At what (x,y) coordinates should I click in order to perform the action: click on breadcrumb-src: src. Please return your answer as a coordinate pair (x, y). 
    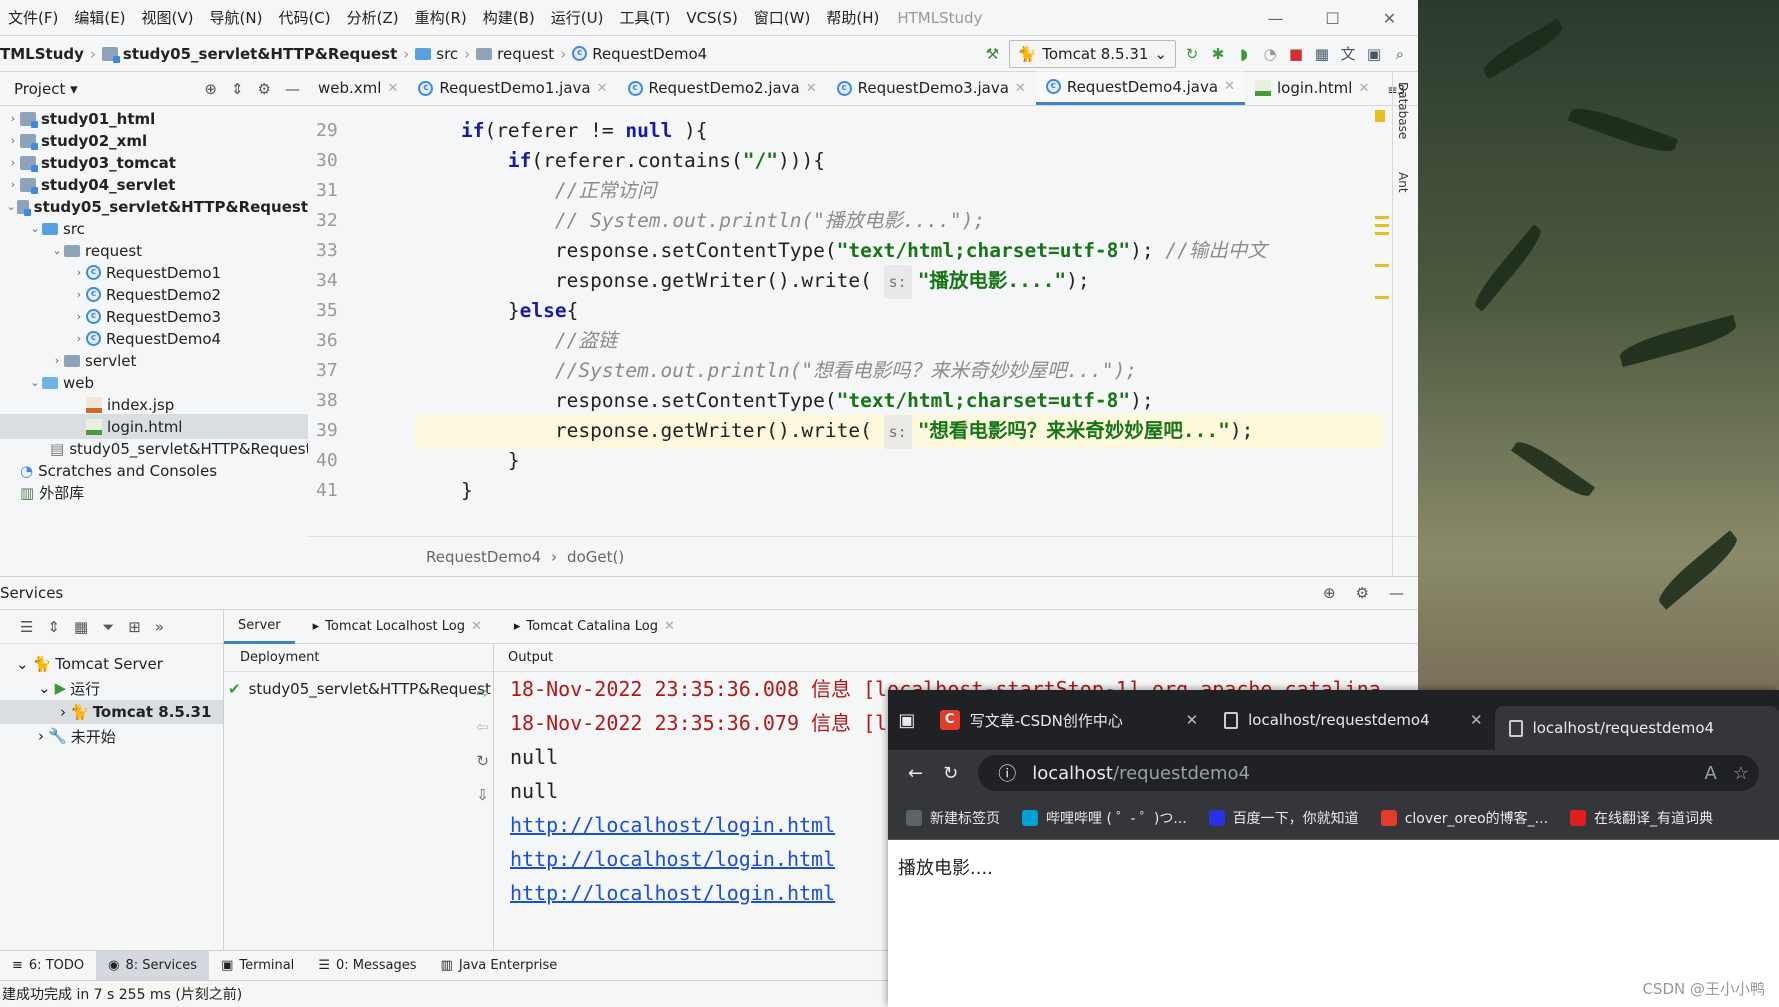
    Looking at the image, I should click on (436, 54).